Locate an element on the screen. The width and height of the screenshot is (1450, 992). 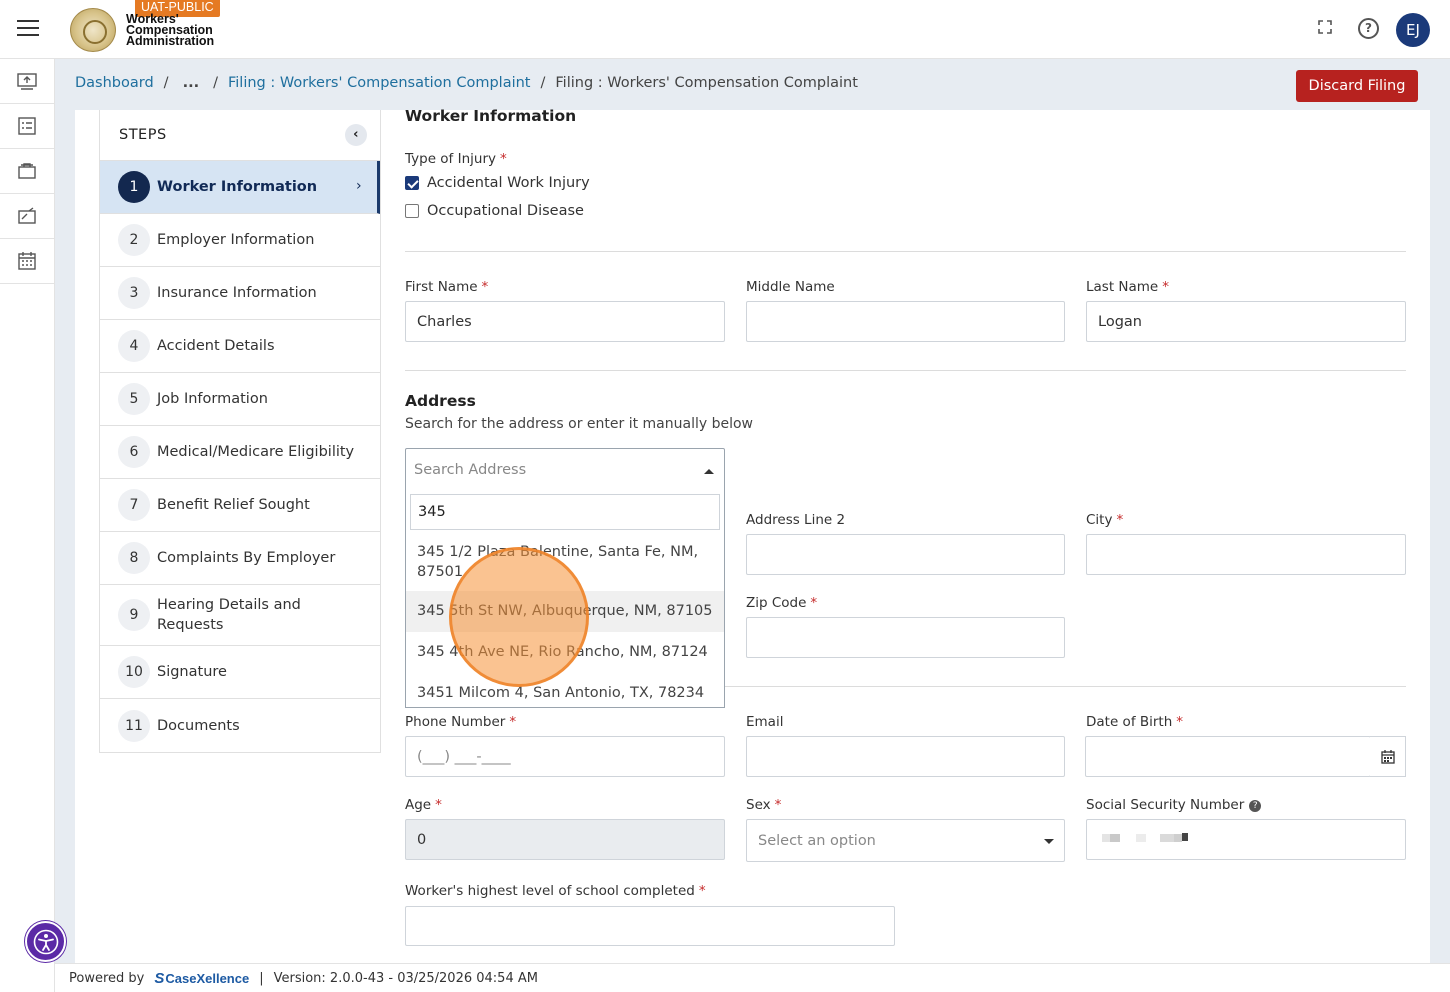
dob-label: Date of Birth * is located at coordinates (1135, 722).